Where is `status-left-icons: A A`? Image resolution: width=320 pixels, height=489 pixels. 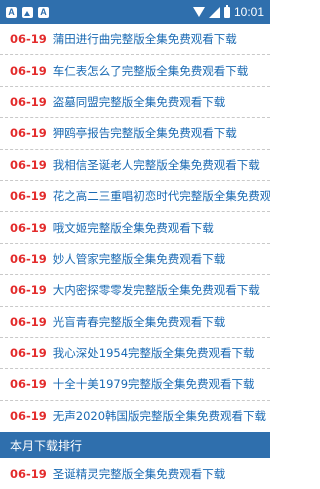 status-left-icons: A A is located at coordinates (27, 12).